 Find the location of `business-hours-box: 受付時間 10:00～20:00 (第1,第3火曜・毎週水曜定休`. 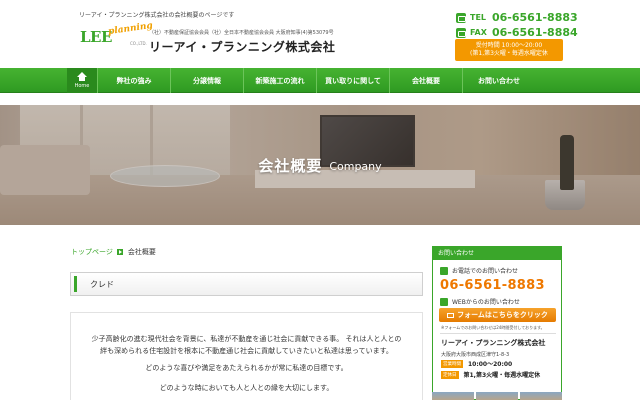

business-hours-box: 受付時間 10:00～20:00 (第1,第3火曜・毎週水曜定休 is located at coordinates (509, 50).